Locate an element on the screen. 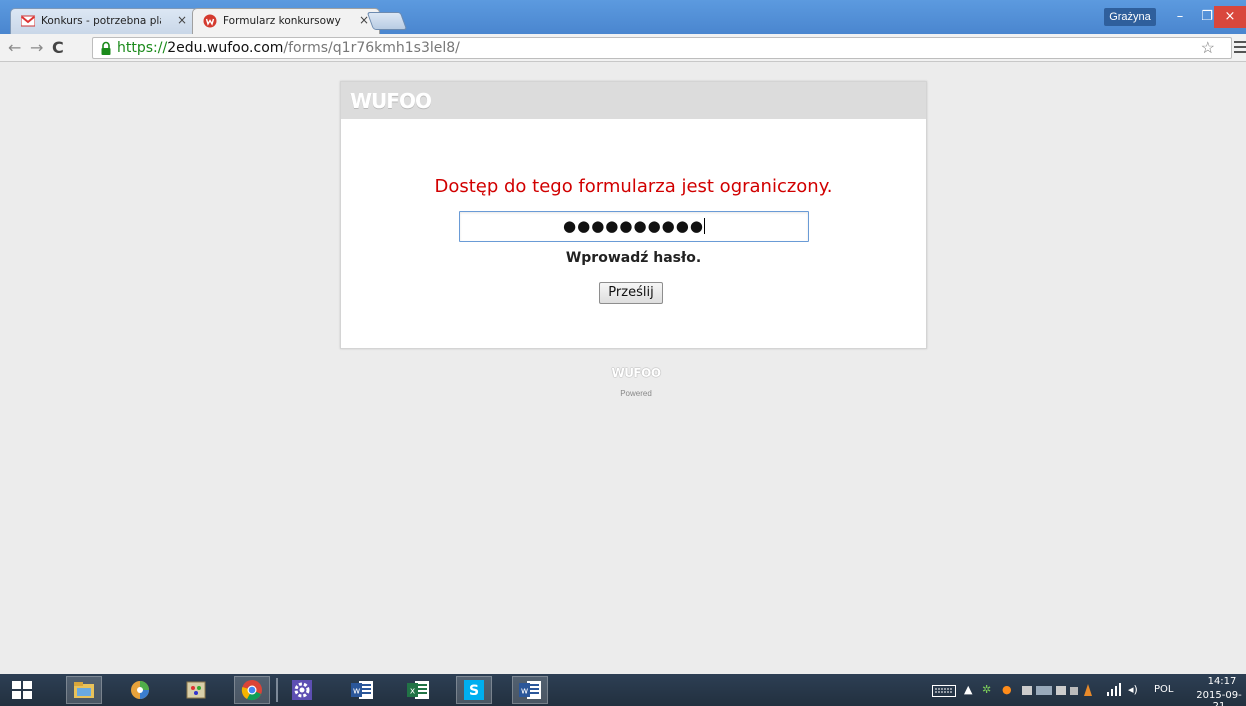 The width and height of the screenshot is (1246, 706). new-tab-button is located at coordinates (387, 21).